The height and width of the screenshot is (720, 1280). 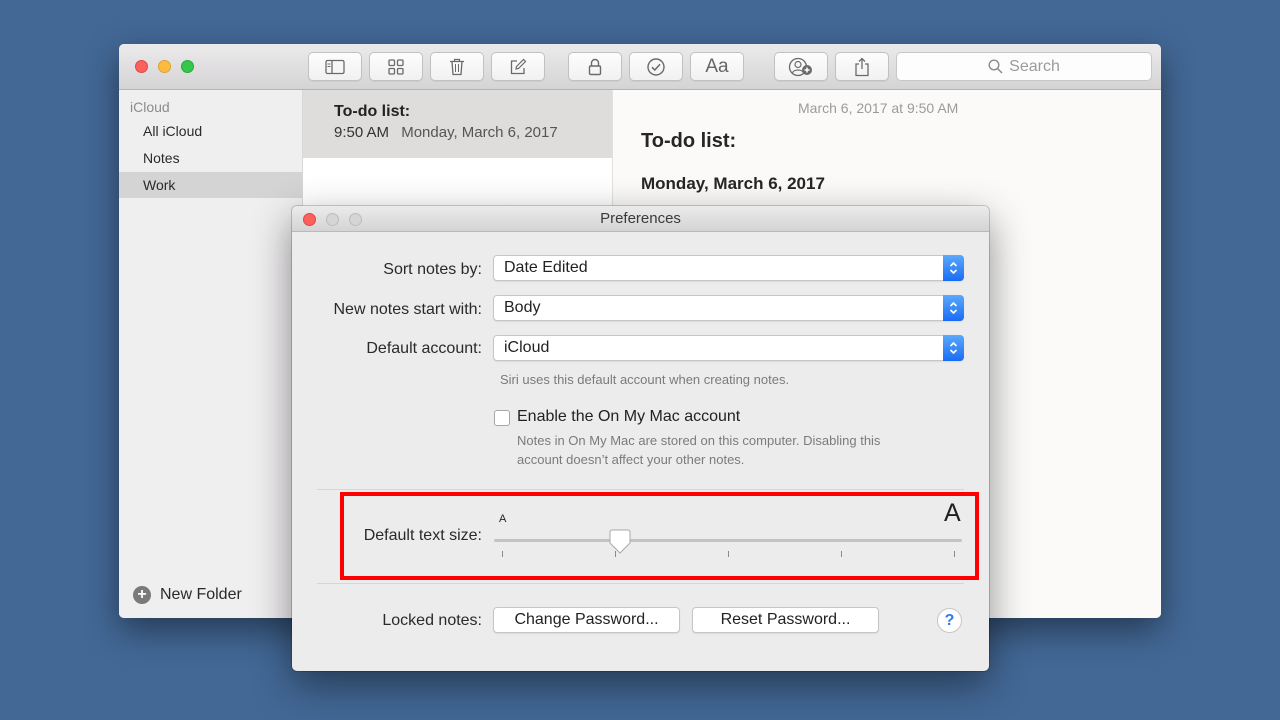 I want to click on sidebar-item-notes: Notes, so click(x=211, y=158).